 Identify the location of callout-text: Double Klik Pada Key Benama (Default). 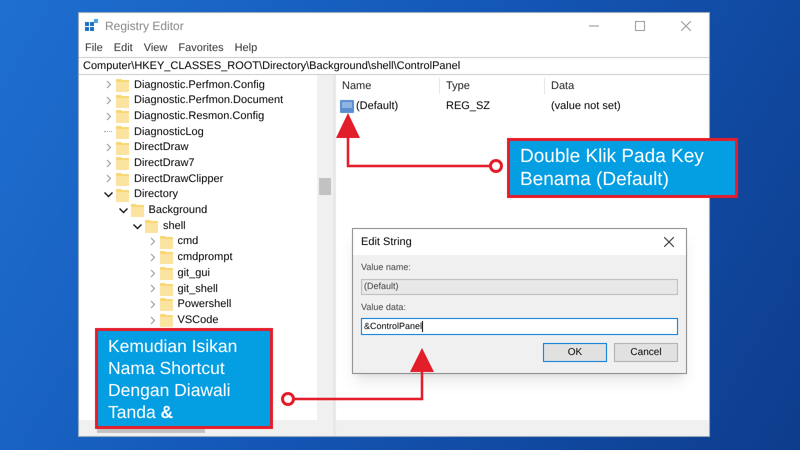
(612, 168).